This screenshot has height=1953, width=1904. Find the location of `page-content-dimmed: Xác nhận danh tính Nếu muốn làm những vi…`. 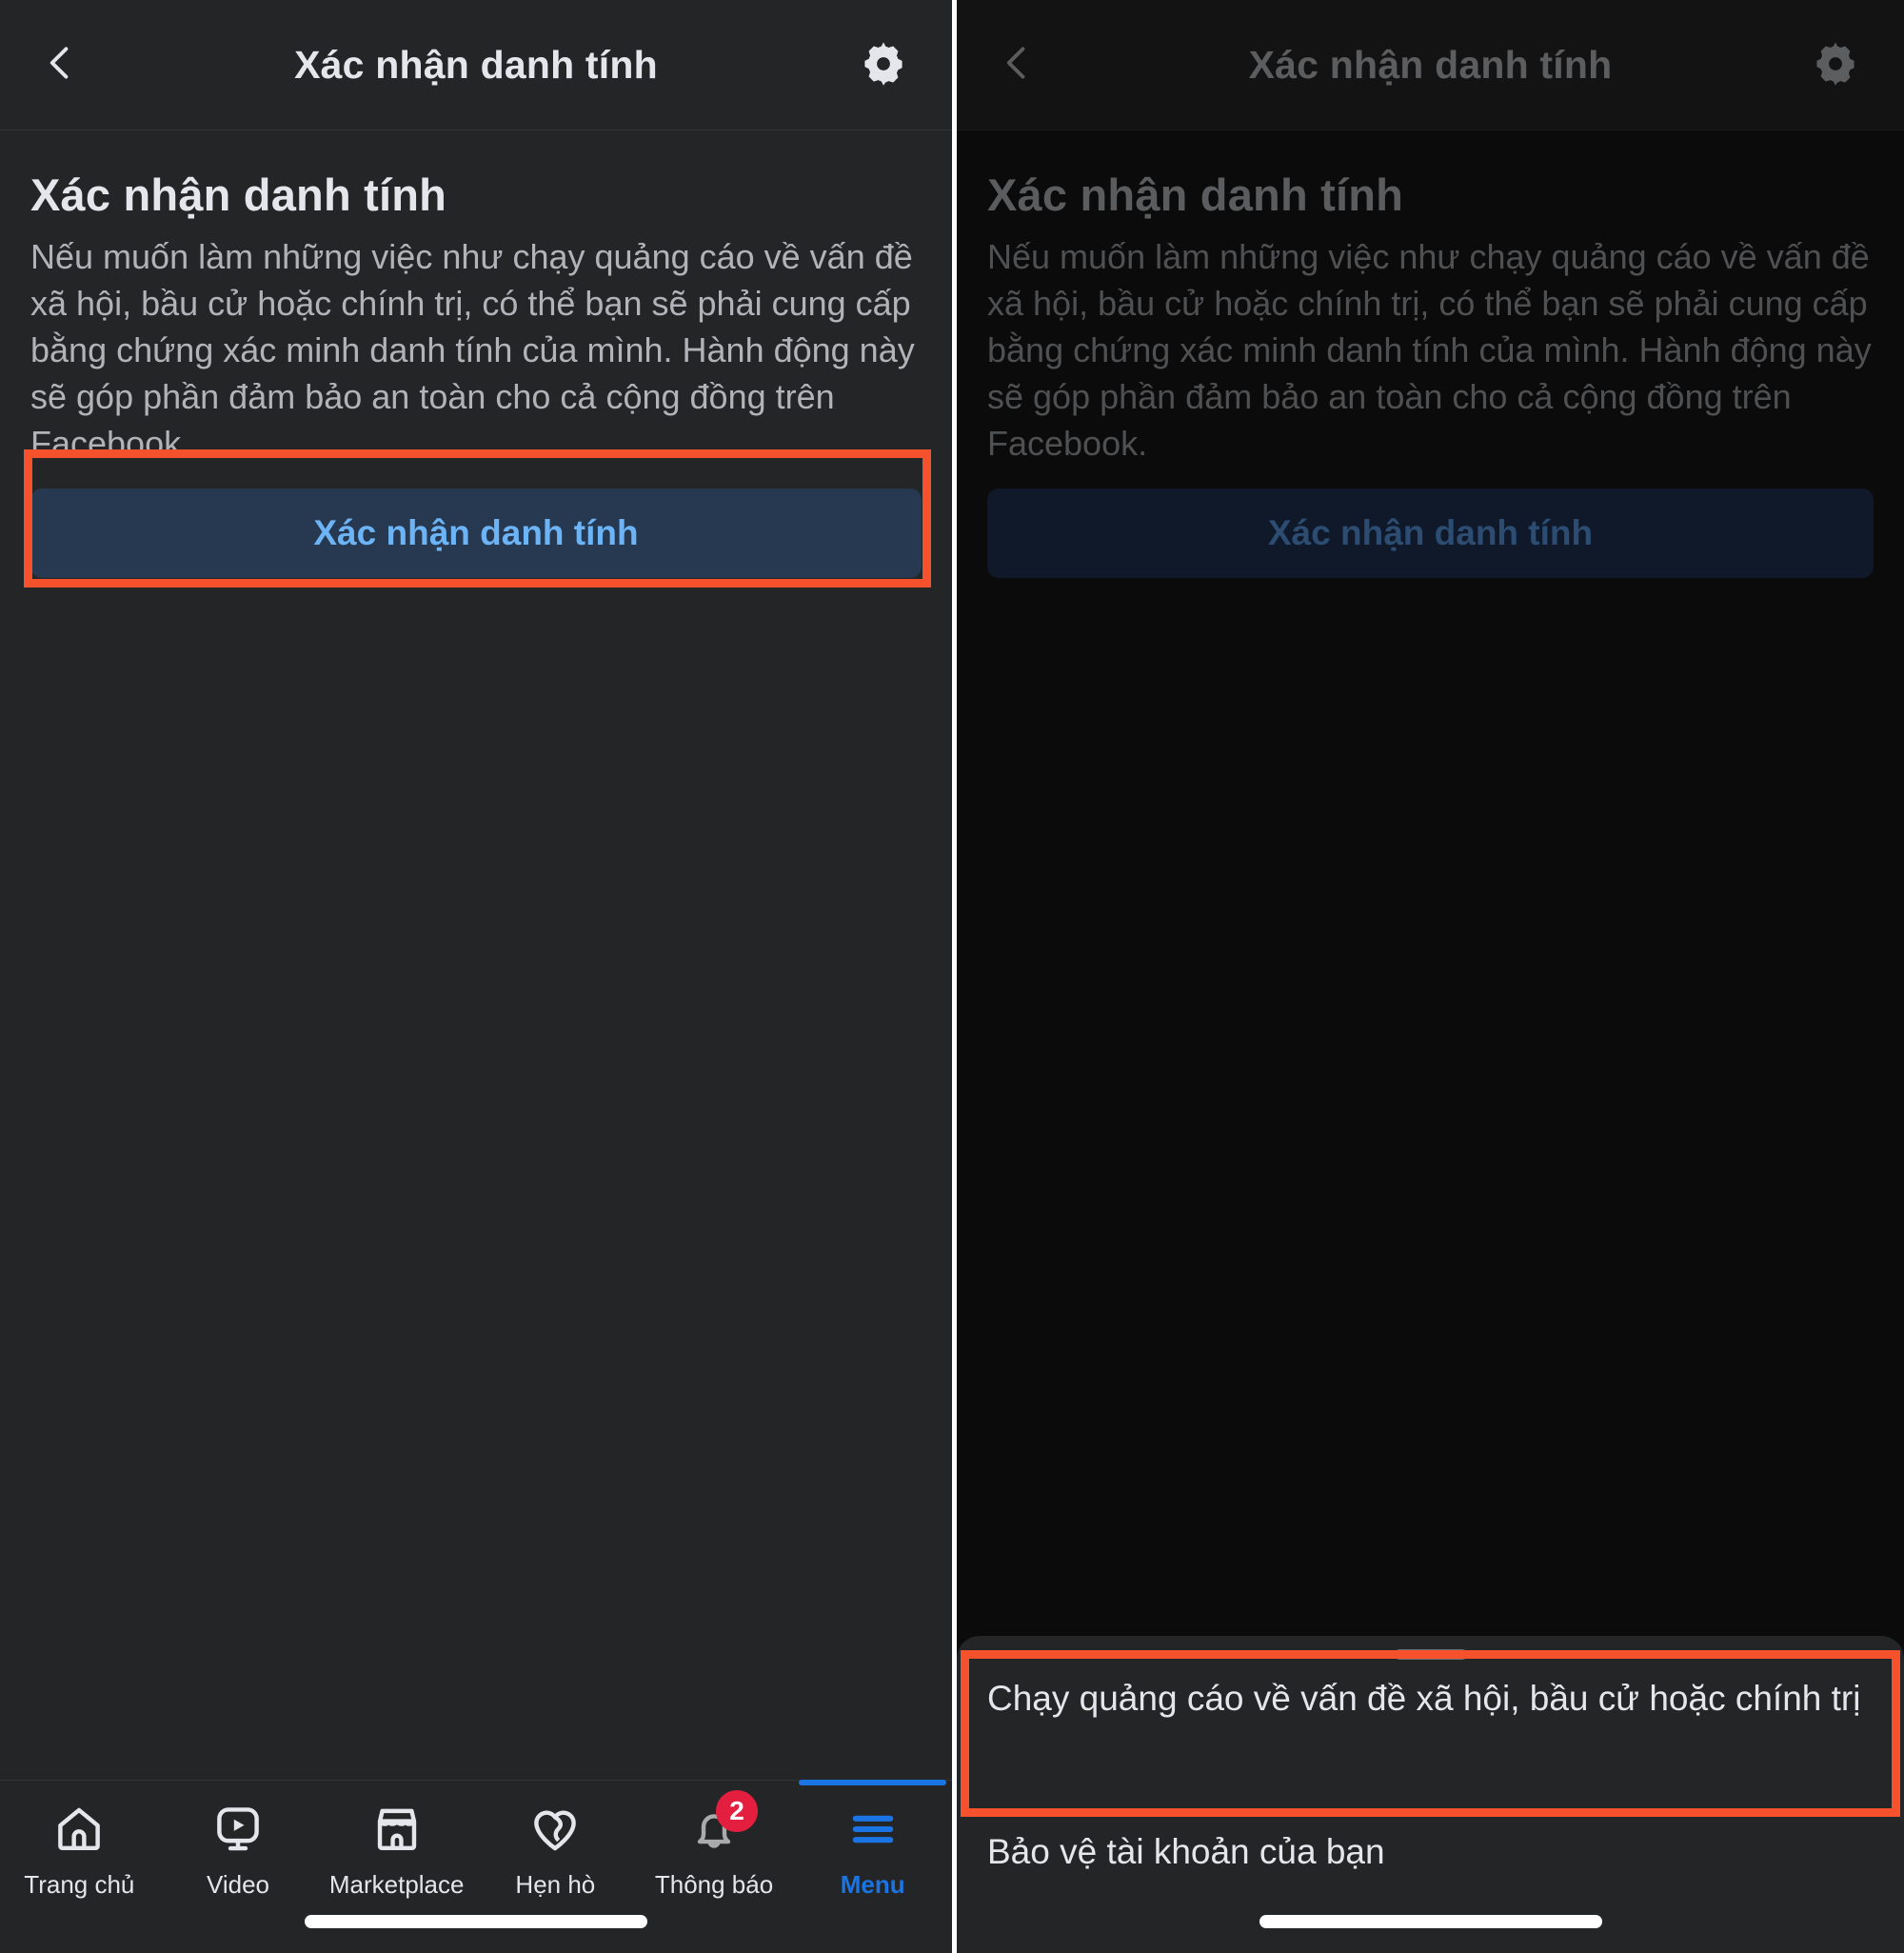

page-content-dimmed: Xác nhận danh tính Nếu muốn làm những vi… is located at coordinates (1430, 299).